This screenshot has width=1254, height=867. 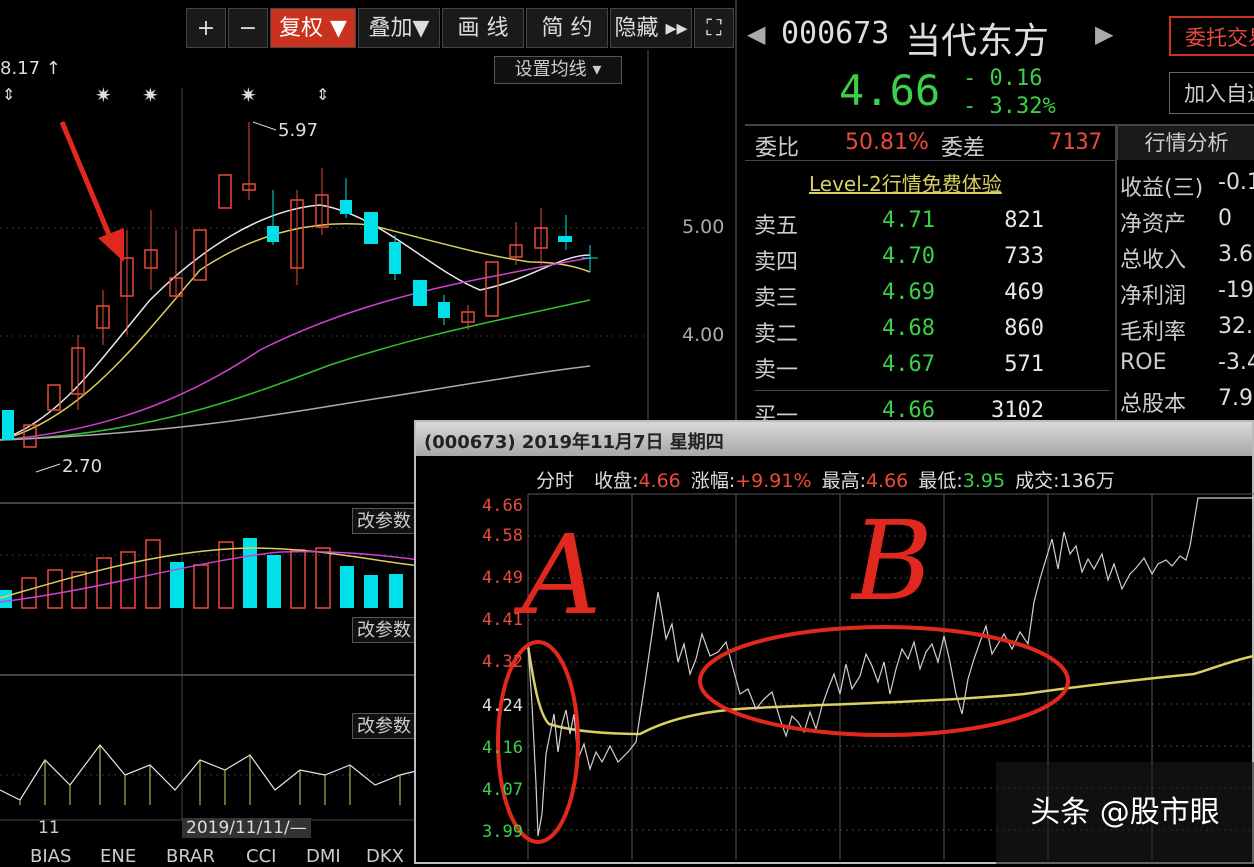 What do you see at coordinates (776, 334) in the screenshot?
I see `ask-label: 卖二` at bounding box center [776, 334].